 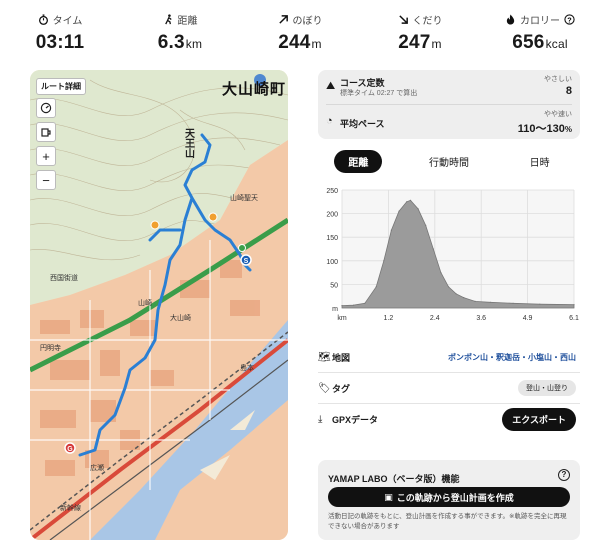 I want to click on stat-calories: カロリー ? 656kcal, so click(x=540, y=31).